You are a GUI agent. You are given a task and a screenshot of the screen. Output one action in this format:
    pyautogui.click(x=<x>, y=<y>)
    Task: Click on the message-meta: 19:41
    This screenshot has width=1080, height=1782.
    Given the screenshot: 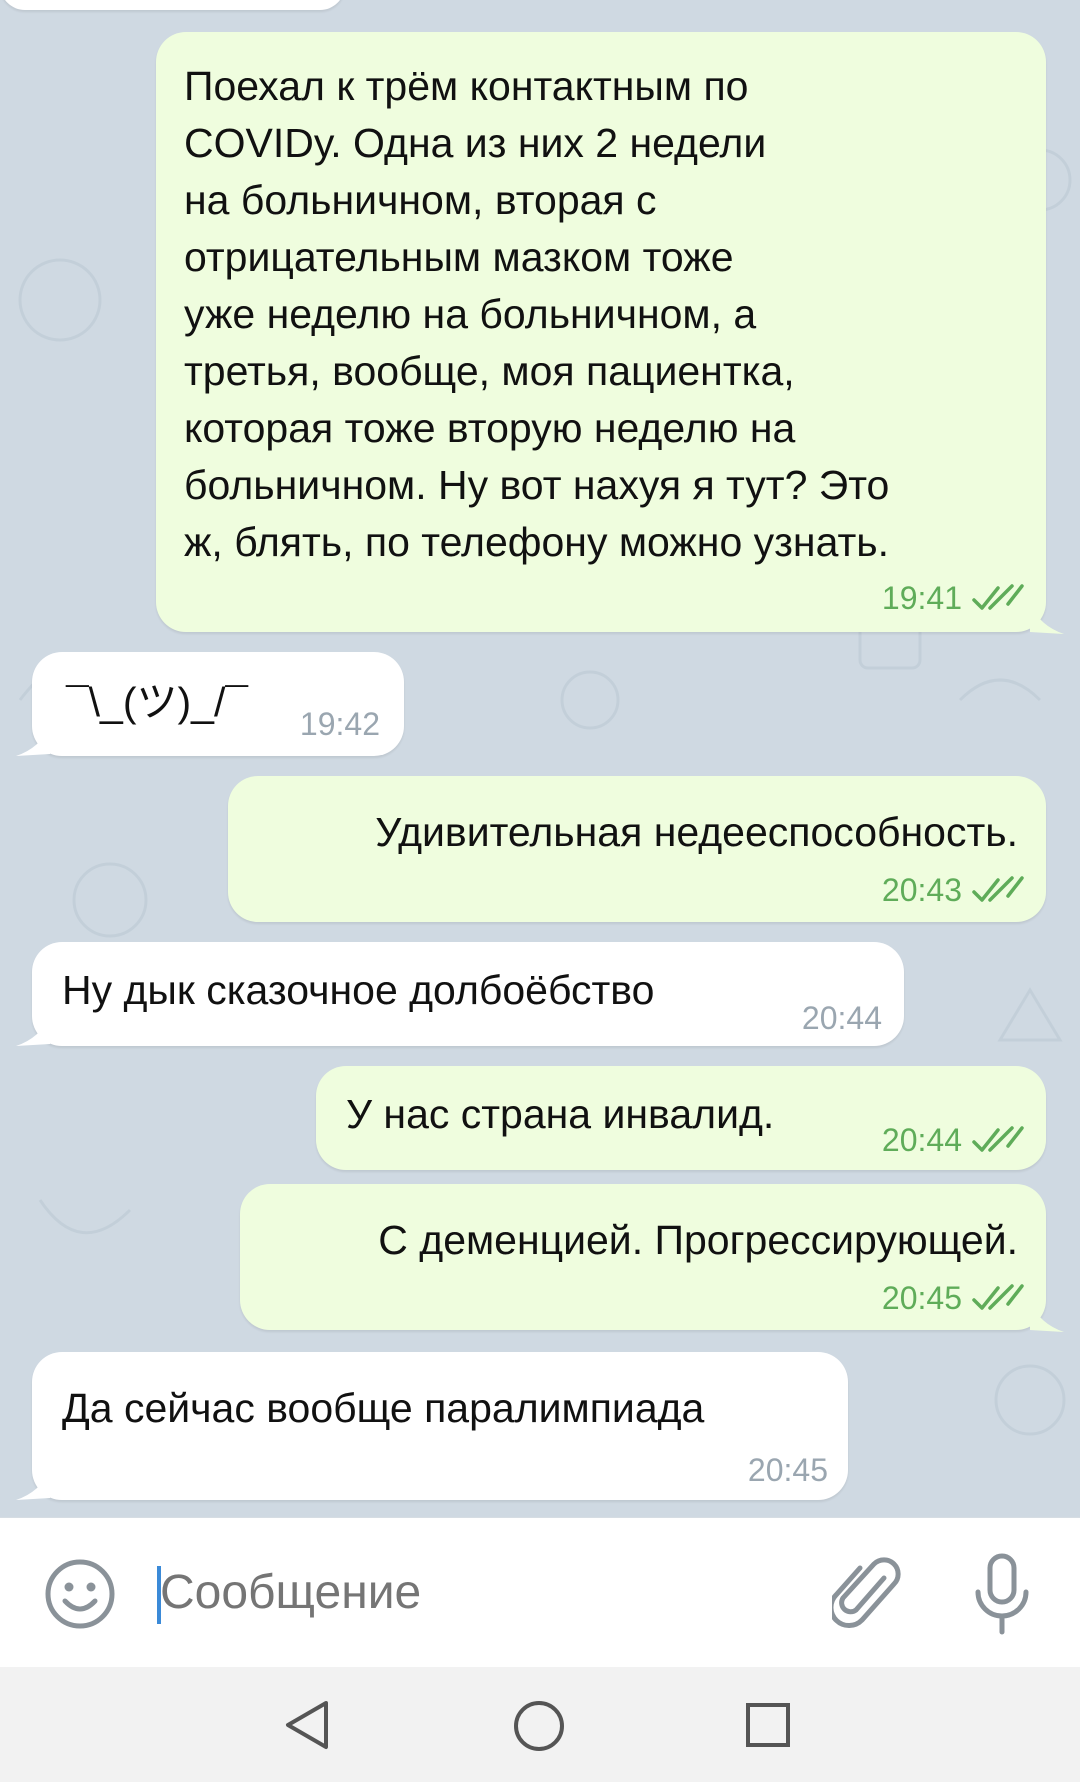 What is the action you would take?
    pyautogui.click(x=953, y=598)
    